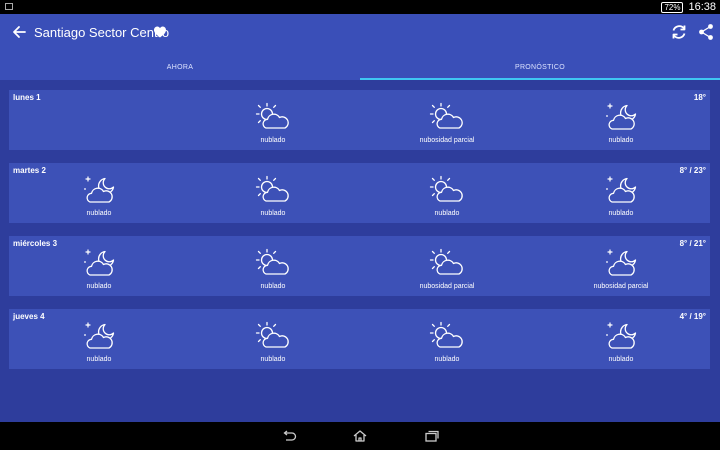 The width and height of the screenshot is (720, 450). What do you see at coordinates (360, 47) in the screenshot?
I see `app-bar: Santiago Sector Centro AHORA PRONÓSTICO` at bounding box center [360, 47].